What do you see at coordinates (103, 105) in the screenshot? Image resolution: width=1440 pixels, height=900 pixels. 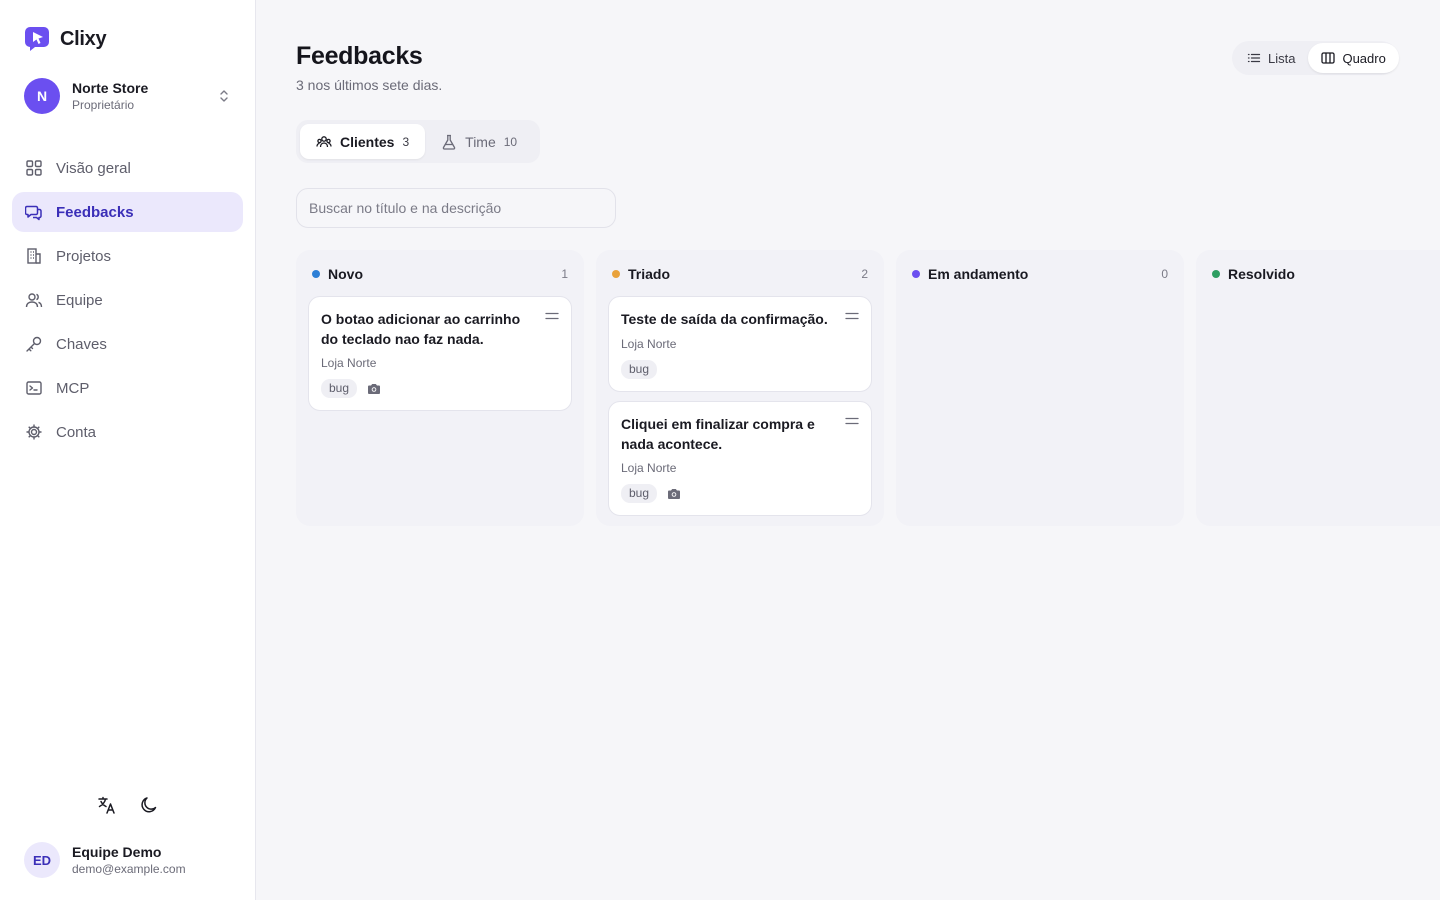 I see `workspace-role: Proprietário` at bounding box center [103, 105].